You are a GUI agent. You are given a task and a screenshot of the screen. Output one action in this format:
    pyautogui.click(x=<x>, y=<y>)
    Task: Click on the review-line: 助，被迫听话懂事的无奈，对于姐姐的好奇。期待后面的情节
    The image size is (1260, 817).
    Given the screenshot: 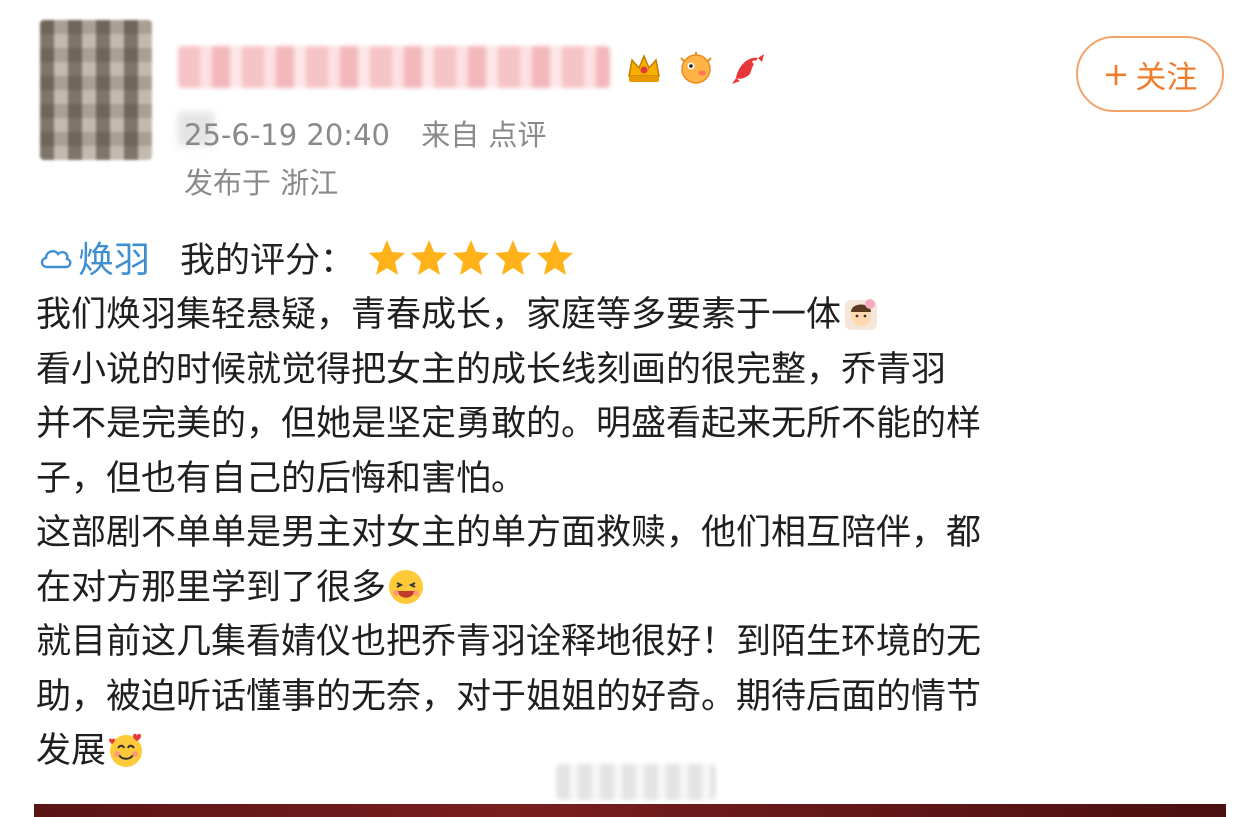 What is the action you would take?
    pyautogui.click(x=509, y=696)
    